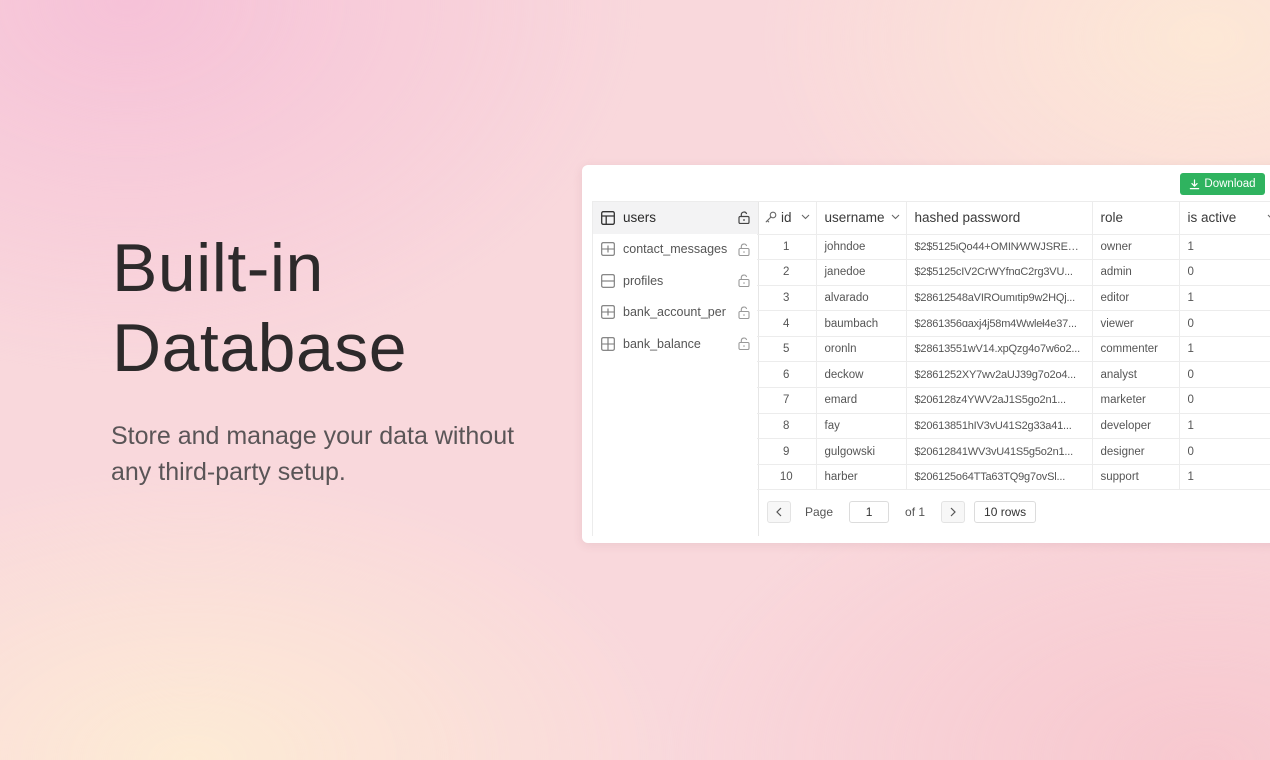 The height and width of the screenshot is (760, 1270). Describe the element at coordinates (999, 218) in the screenshot. I see `column-header-hashed-password: hashed password` at that location.